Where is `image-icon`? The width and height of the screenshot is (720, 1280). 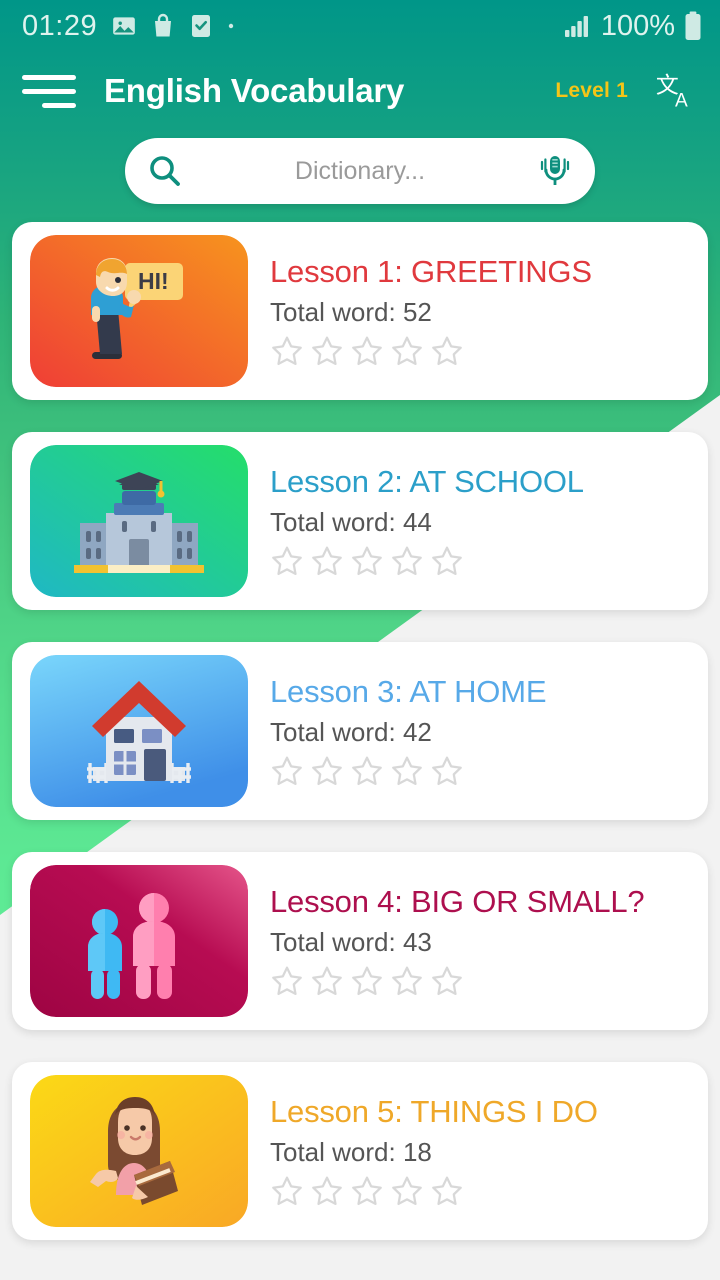 image-icon is located at coordinates (124, 26).